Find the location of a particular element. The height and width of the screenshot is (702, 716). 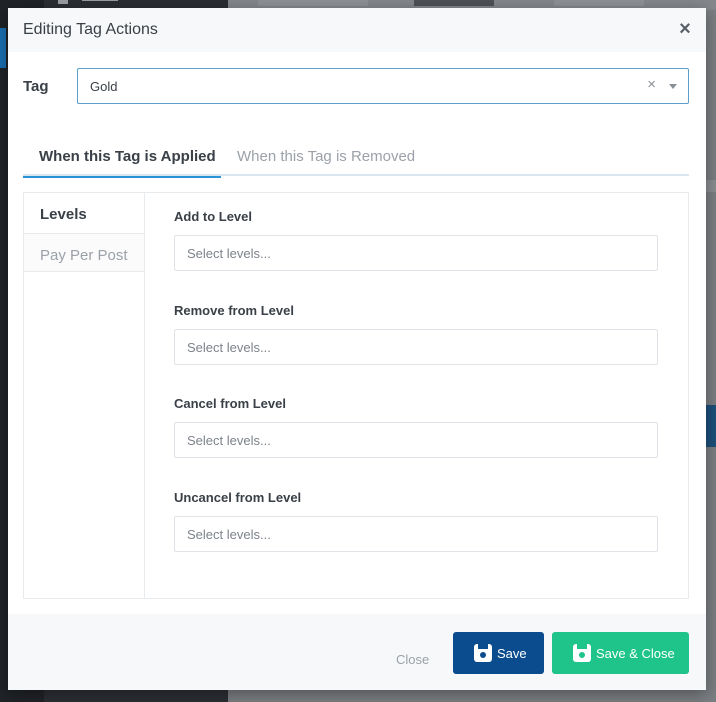

remove-from-level-input is located at coordinates (416, 347).